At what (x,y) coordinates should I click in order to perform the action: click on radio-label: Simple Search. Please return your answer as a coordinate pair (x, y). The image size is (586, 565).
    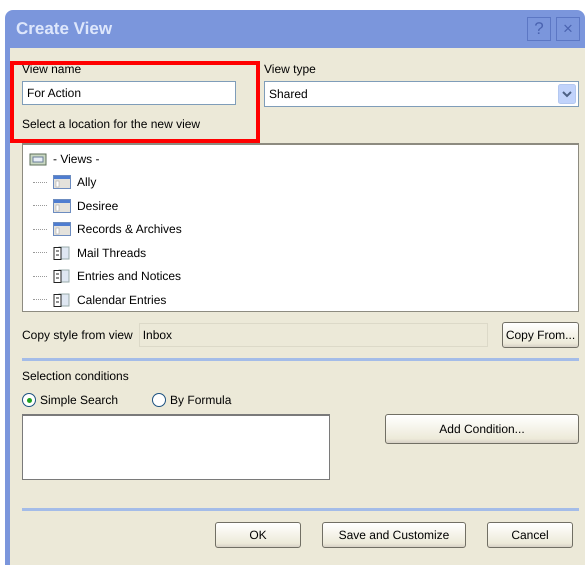
    Looking at the image, I should click on (79, 400).